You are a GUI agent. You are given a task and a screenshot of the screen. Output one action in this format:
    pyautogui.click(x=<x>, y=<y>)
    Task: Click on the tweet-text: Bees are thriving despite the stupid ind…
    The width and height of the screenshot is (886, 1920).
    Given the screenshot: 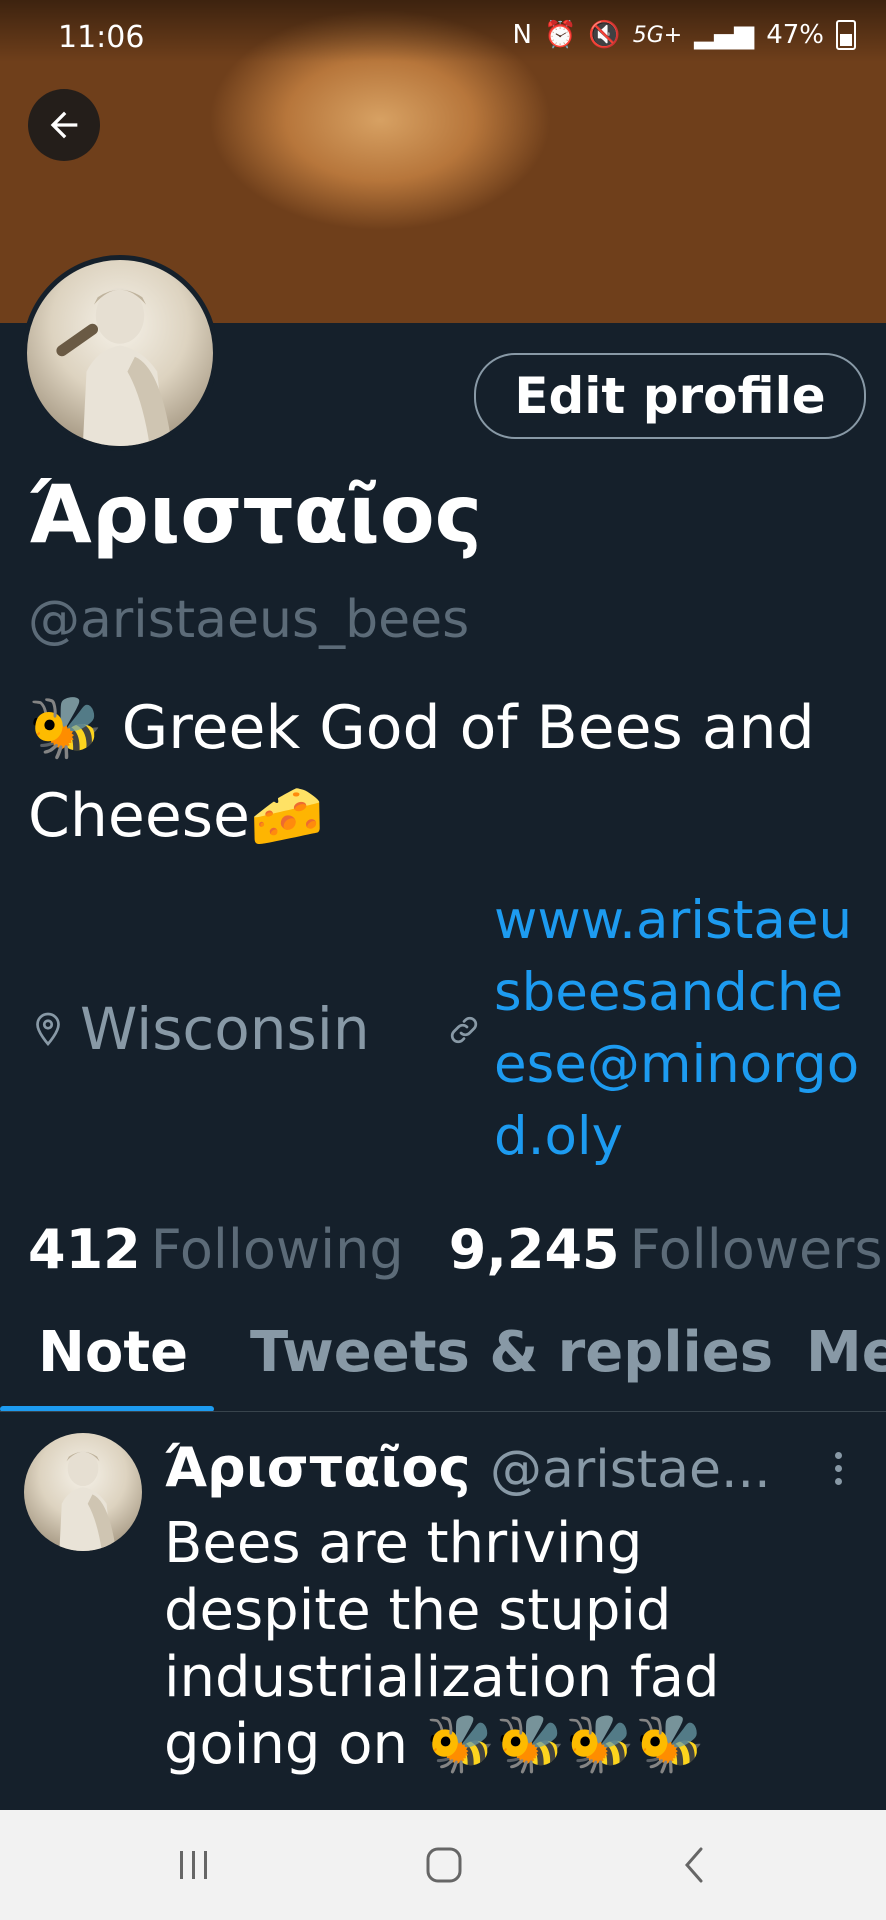 What is the action you would take?
    pyautogui.click(x=442, y=1644)
    